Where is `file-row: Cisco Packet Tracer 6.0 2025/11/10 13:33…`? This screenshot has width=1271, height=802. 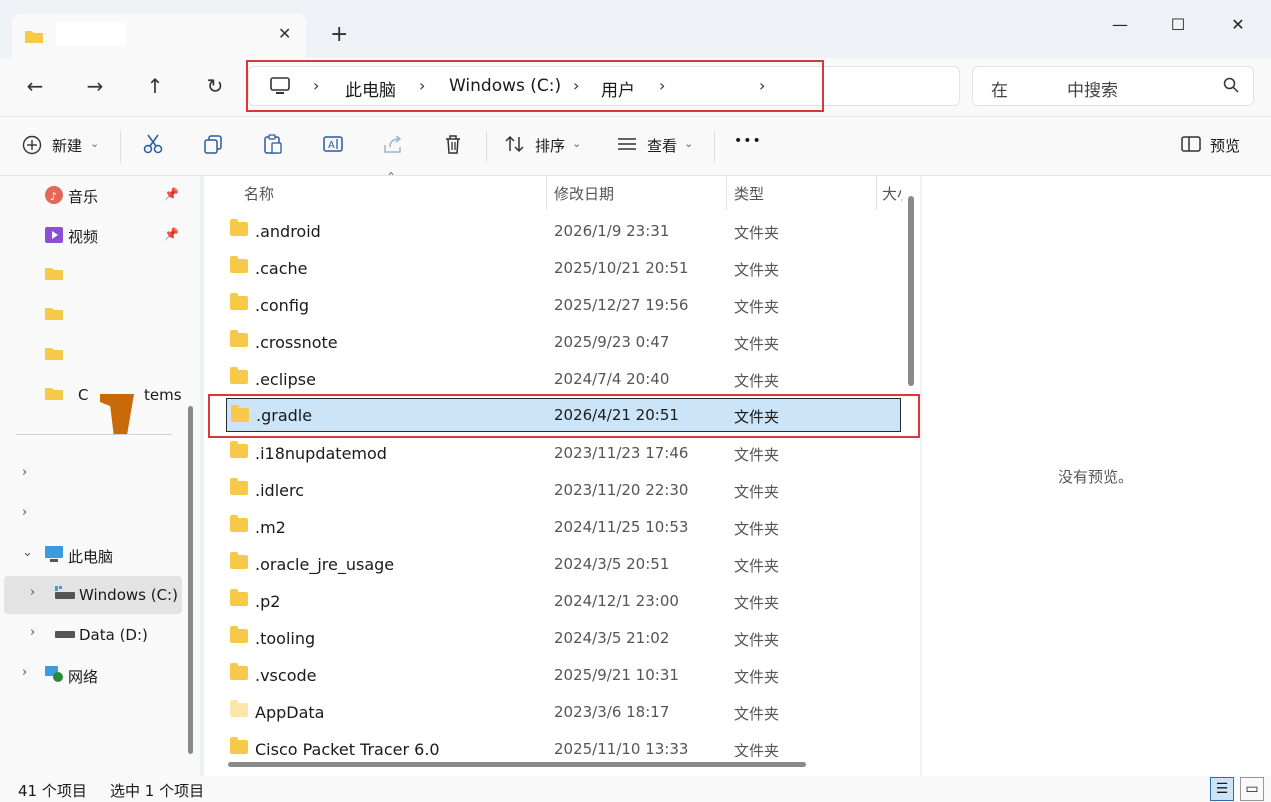 file-row: Cisco Packet Tracer 6.0 2025/11/10 13:33… is located at coordinates (561, 744).